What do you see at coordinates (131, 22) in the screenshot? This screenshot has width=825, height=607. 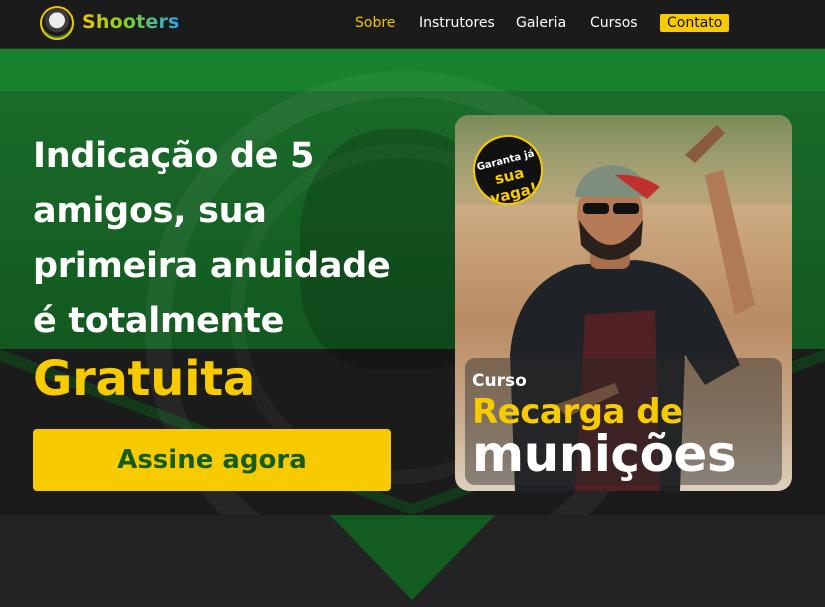 I see `logo-text: Shooters` at bounding box center [131, 22].